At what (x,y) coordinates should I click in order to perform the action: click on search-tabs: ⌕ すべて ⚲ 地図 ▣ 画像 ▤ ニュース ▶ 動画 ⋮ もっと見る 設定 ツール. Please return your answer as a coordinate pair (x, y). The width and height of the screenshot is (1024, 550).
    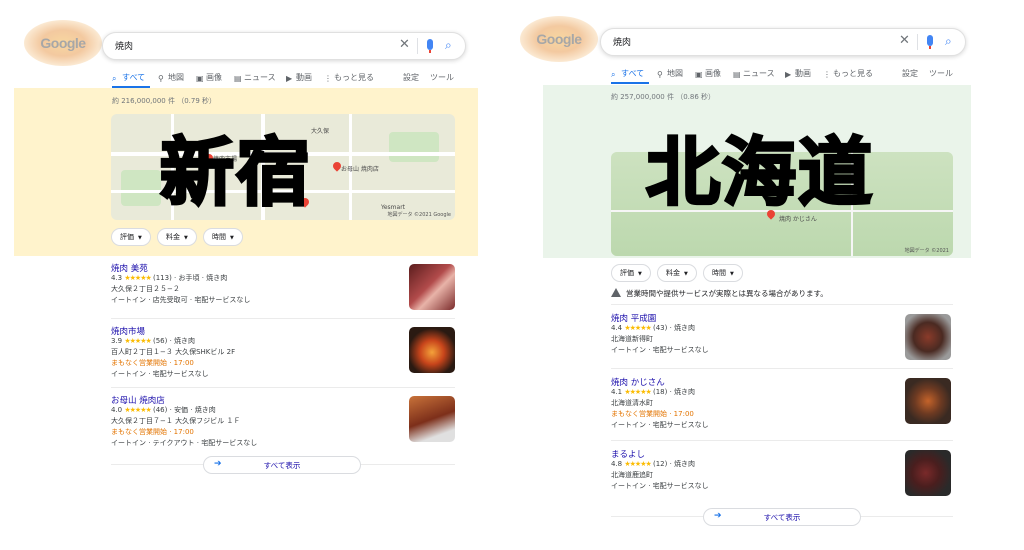
    Looking at the image, I should click on (288, 79).